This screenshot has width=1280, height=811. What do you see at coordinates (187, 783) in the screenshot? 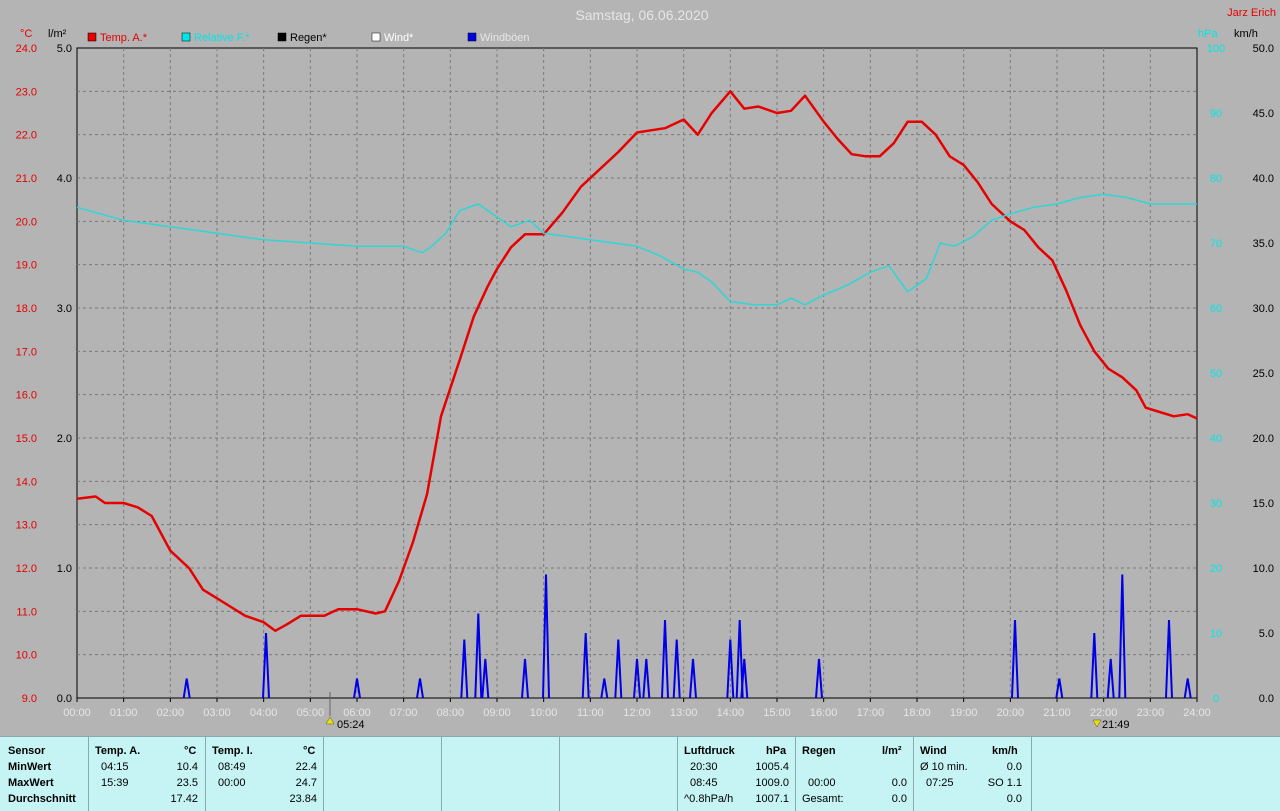
I see `temp-a-max-value: 23.5` at bounding box center [187, 783].